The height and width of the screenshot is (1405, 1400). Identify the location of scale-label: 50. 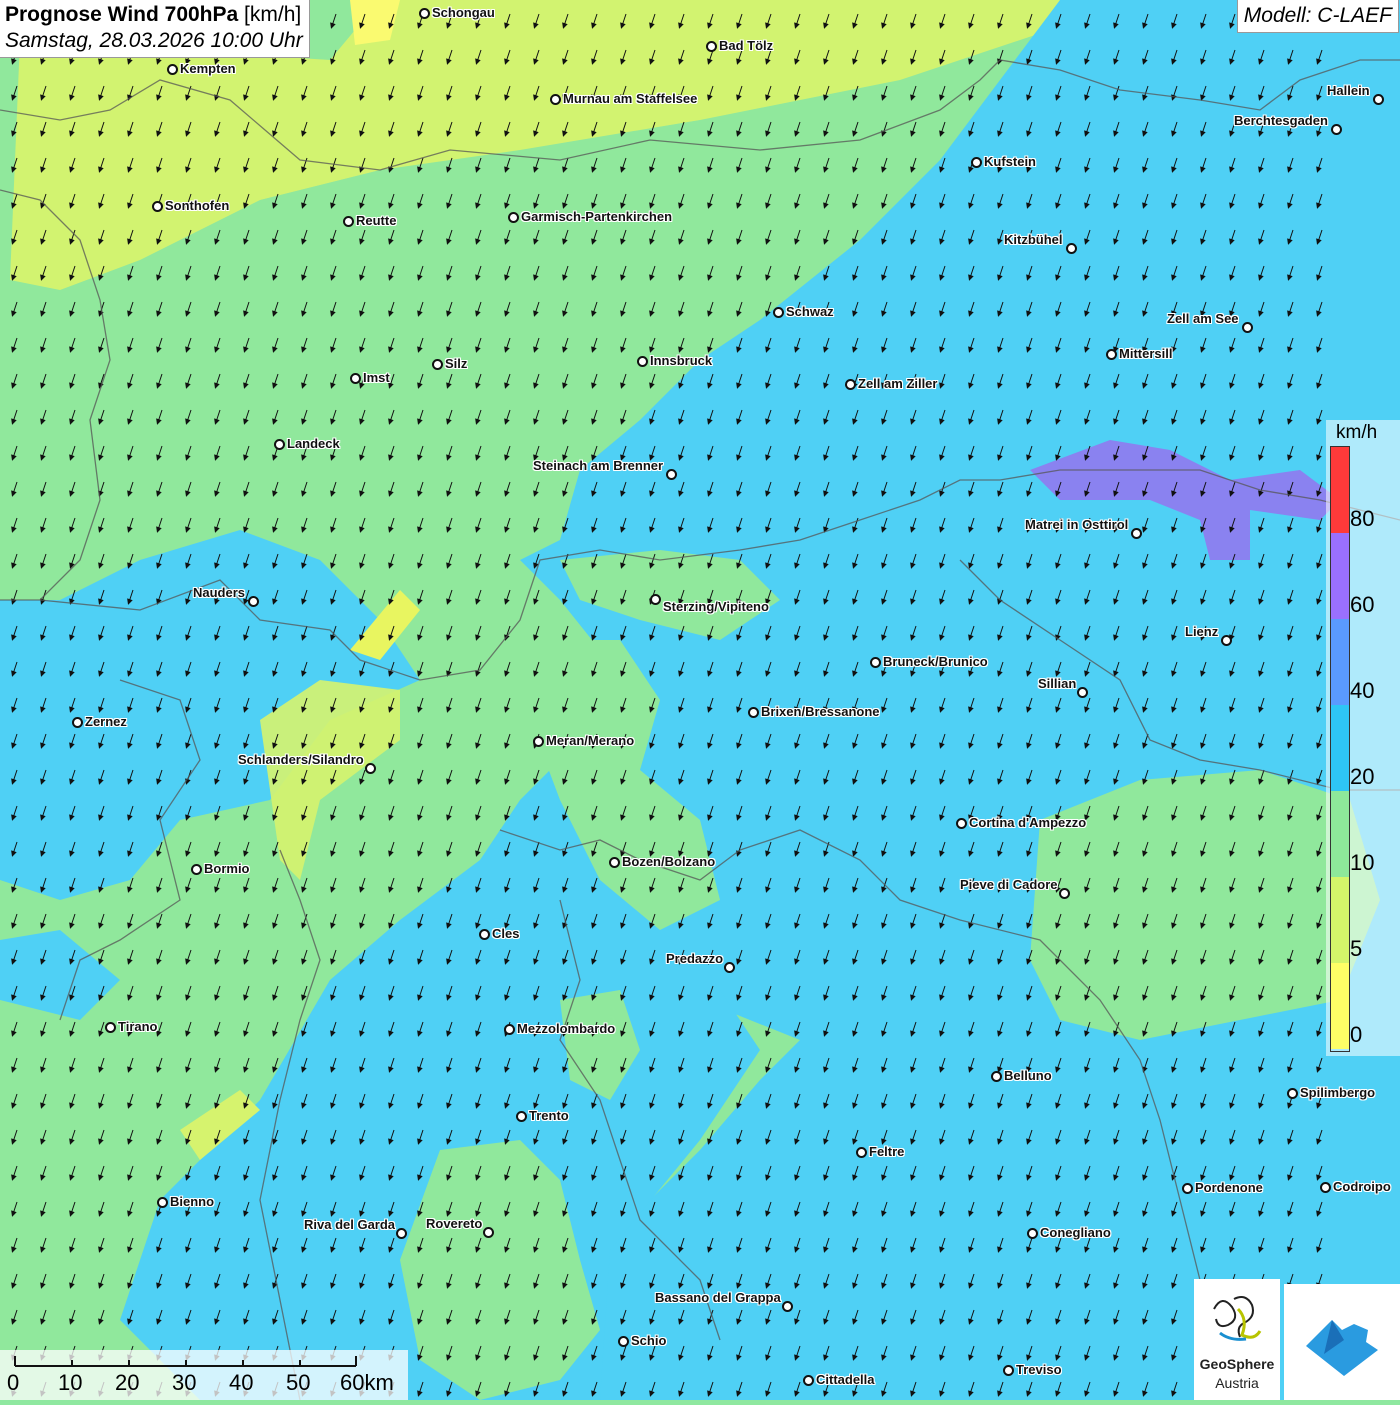
(298, 1382).